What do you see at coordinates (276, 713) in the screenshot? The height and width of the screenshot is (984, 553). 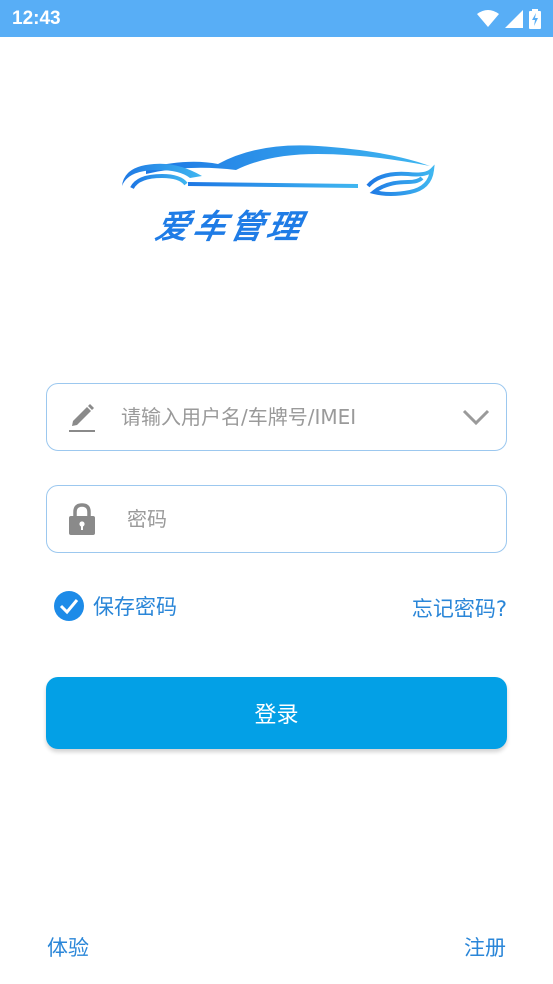 I see `login-button: 登录` at bounding box center [276, 713].